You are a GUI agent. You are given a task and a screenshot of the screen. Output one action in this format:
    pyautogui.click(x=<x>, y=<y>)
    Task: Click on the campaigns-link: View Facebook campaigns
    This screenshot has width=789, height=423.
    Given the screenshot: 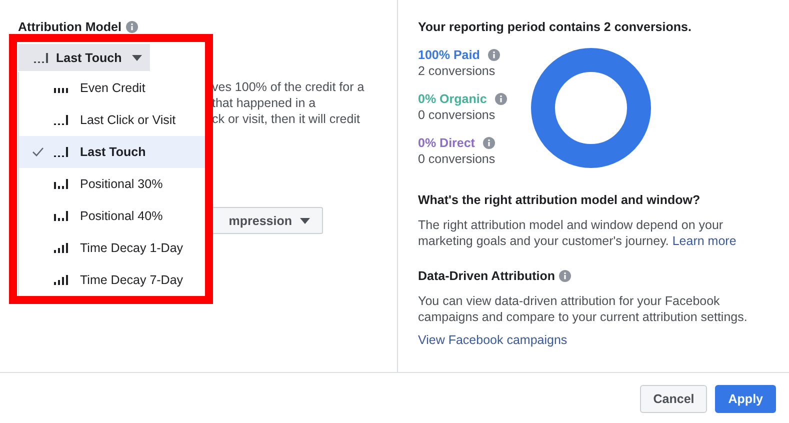 What is the action you would take?
    pyautogui.click(x=493, y=340)
    